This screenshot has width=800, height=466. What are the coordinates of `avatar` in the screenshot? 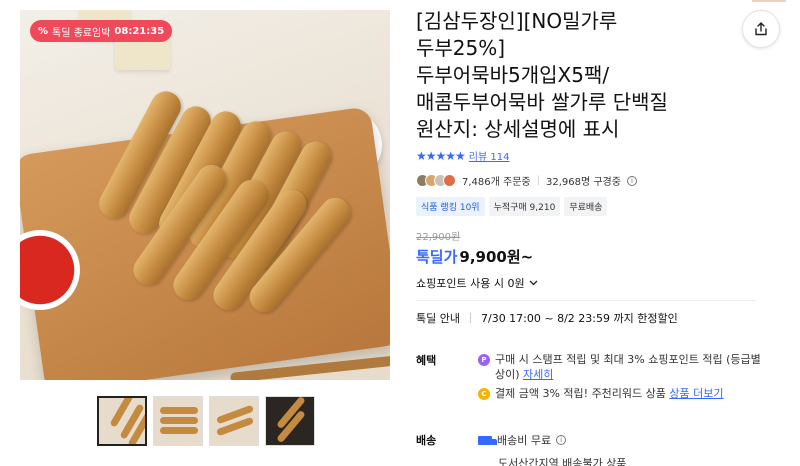 It's located at (449, 180).